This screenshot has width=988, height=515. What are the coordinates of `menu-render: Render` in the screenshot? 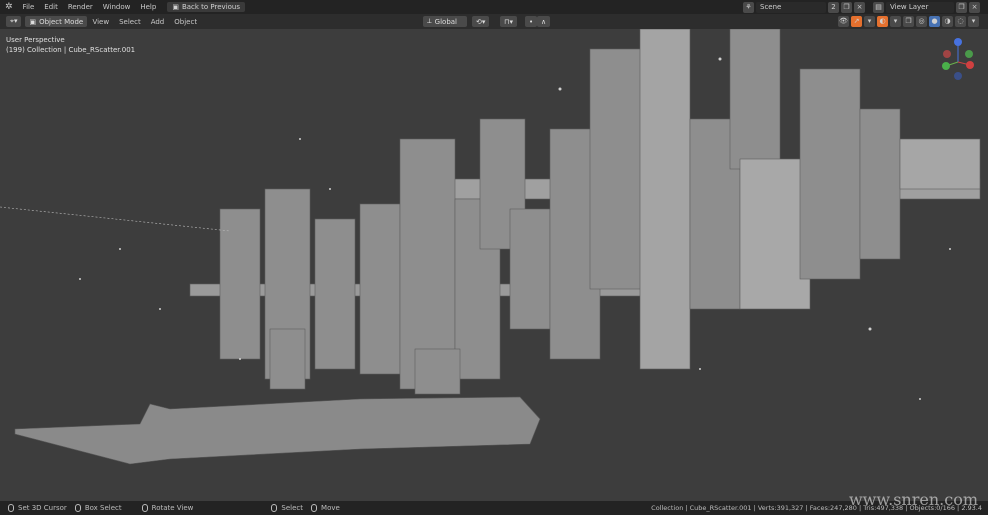 It's located at (80, 7).